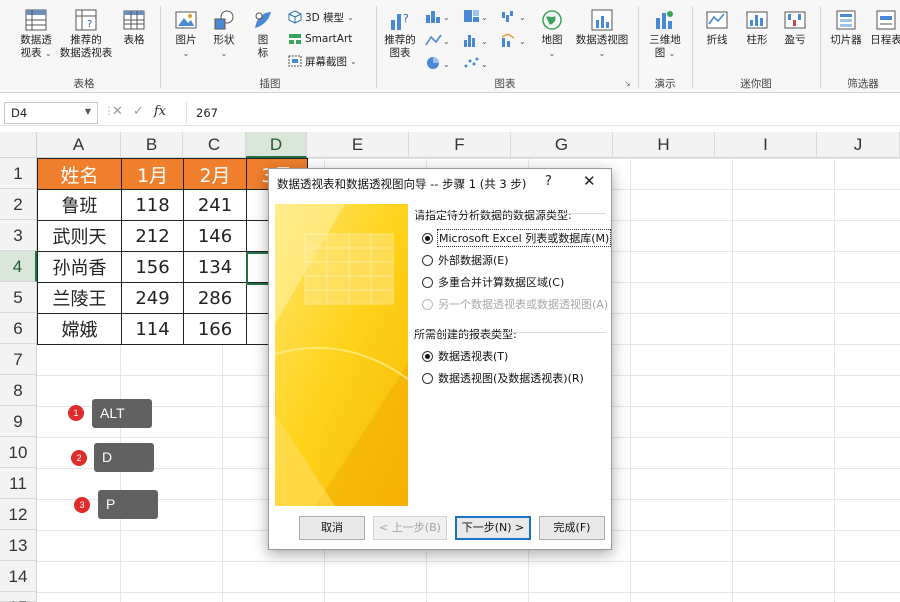  What do you see at coordinates (665, 34) in the screenshot?
I see `3d-map-button: 三维地 图 ⌄` at bounding box center [665, 34].